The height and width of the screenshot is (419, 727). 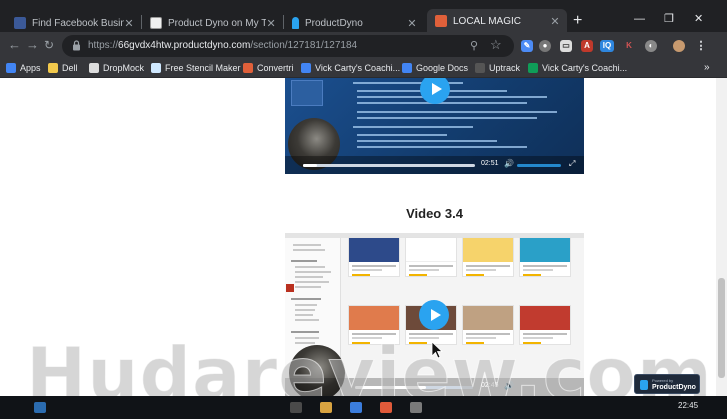 What do you see at coordinates (306, 68) in the screenshot?
I see `document-icon` at bounding box center [306, 68].